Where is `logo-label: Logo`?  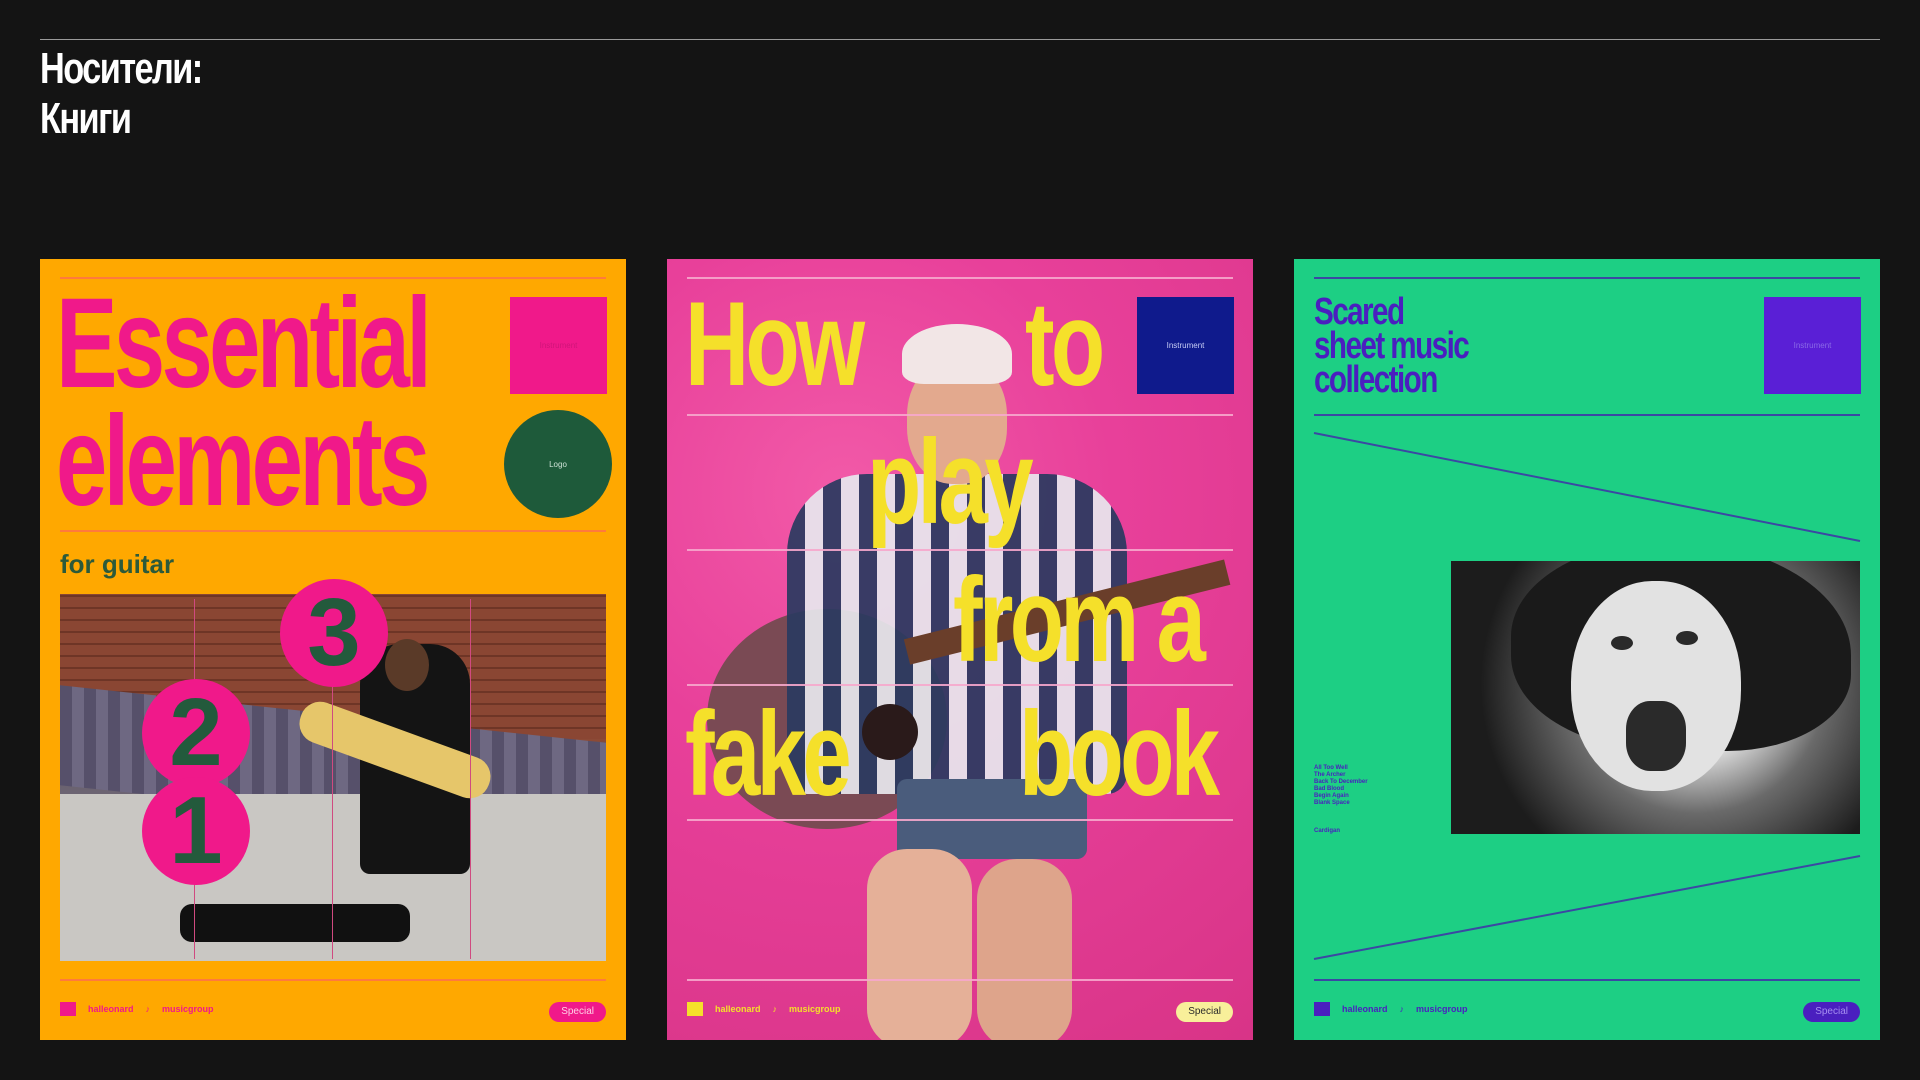 logo-label: Logo is located at coordinates (558, 464).